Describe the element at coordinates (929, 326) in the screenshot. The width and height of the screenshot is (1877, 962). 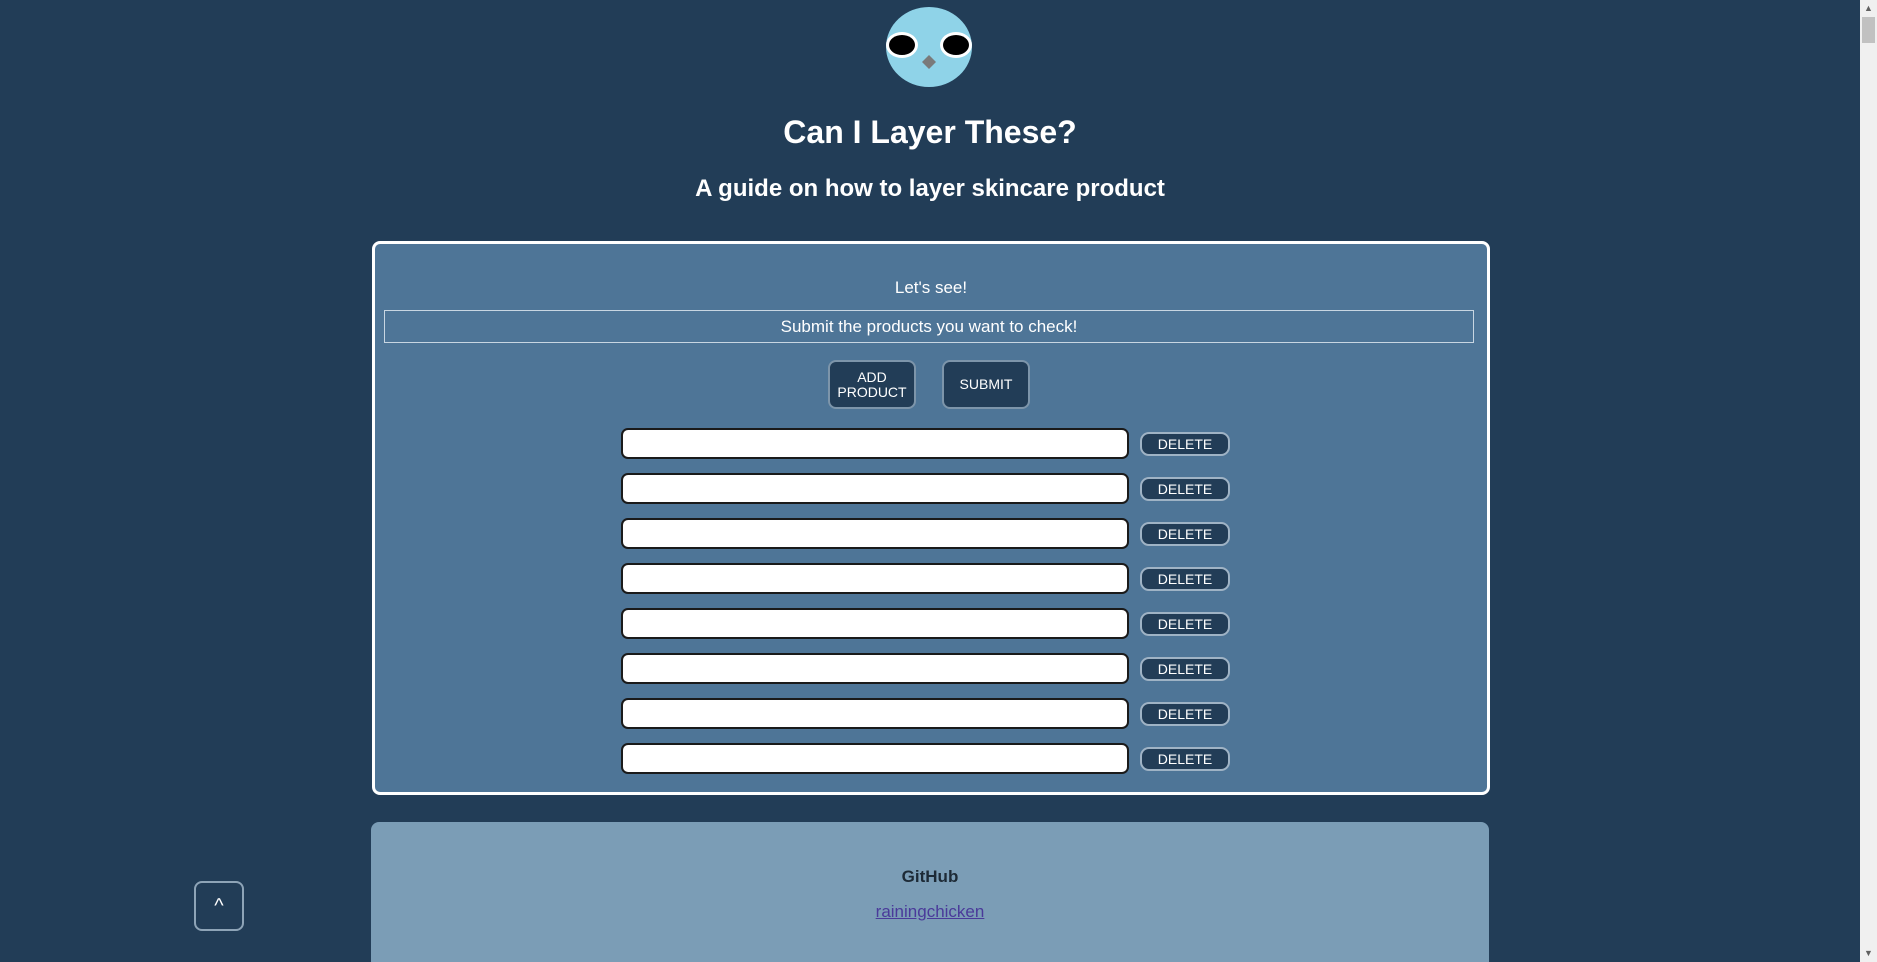
I see `instruction-banner: Submit the products you want to check!` at that location.